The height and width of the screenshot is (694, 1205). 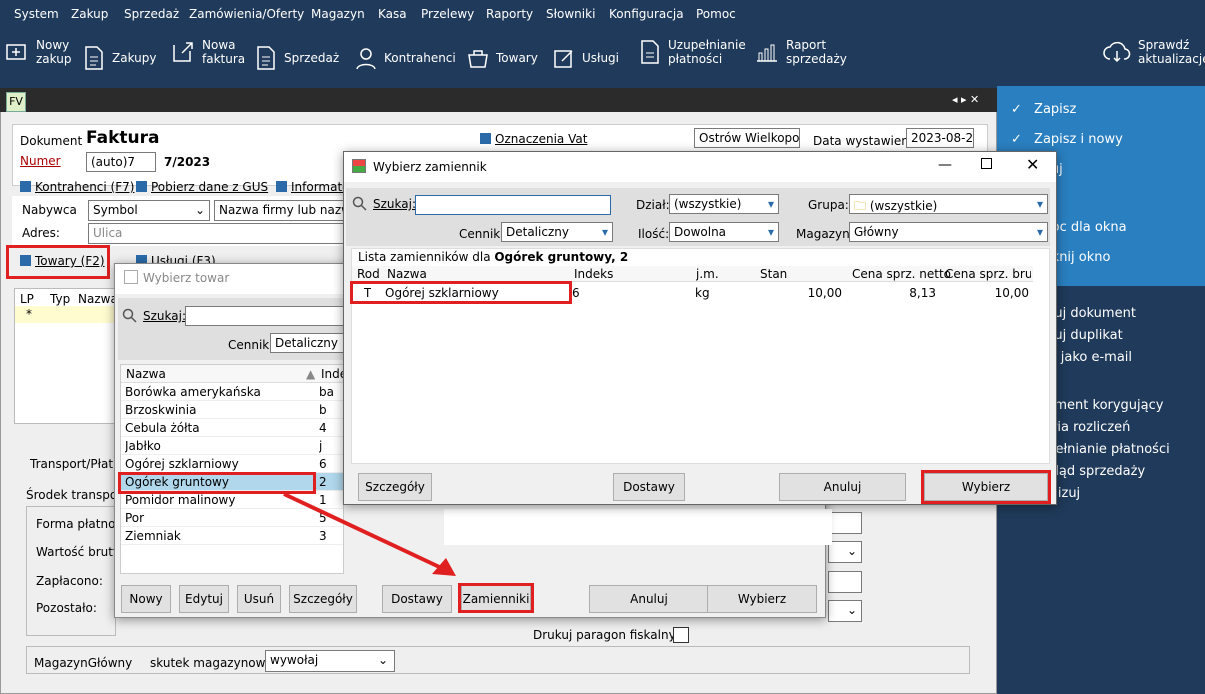 I want to click on issue-date-field: 2023-08-28, so click(x=940, y=138).